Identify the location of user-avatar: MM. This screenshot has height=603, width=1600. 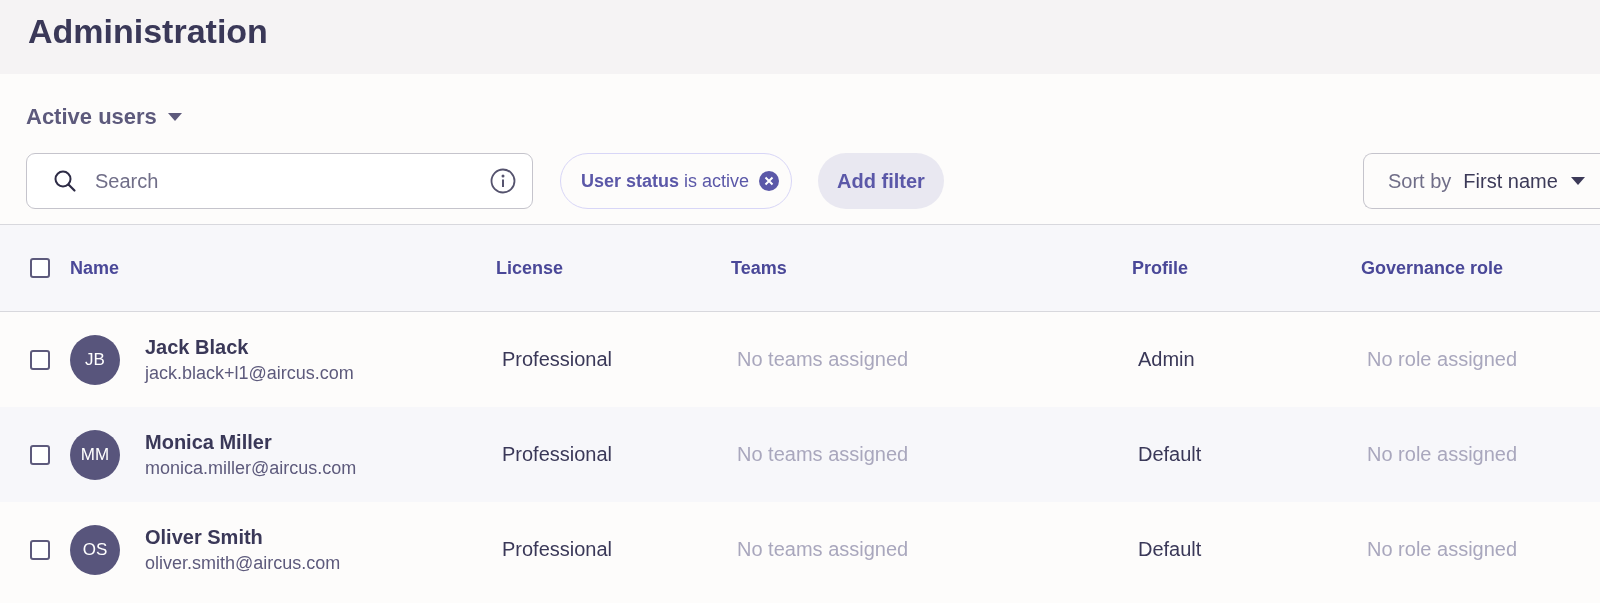
(95, 454).